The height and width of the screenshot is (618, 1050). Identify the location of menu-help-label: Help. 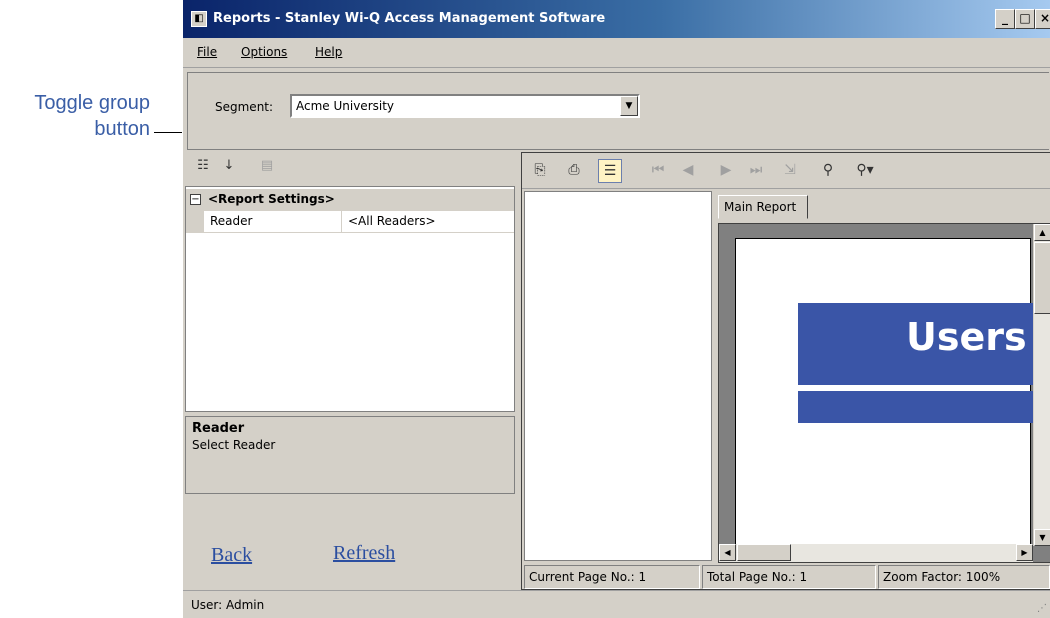
(329, 52).